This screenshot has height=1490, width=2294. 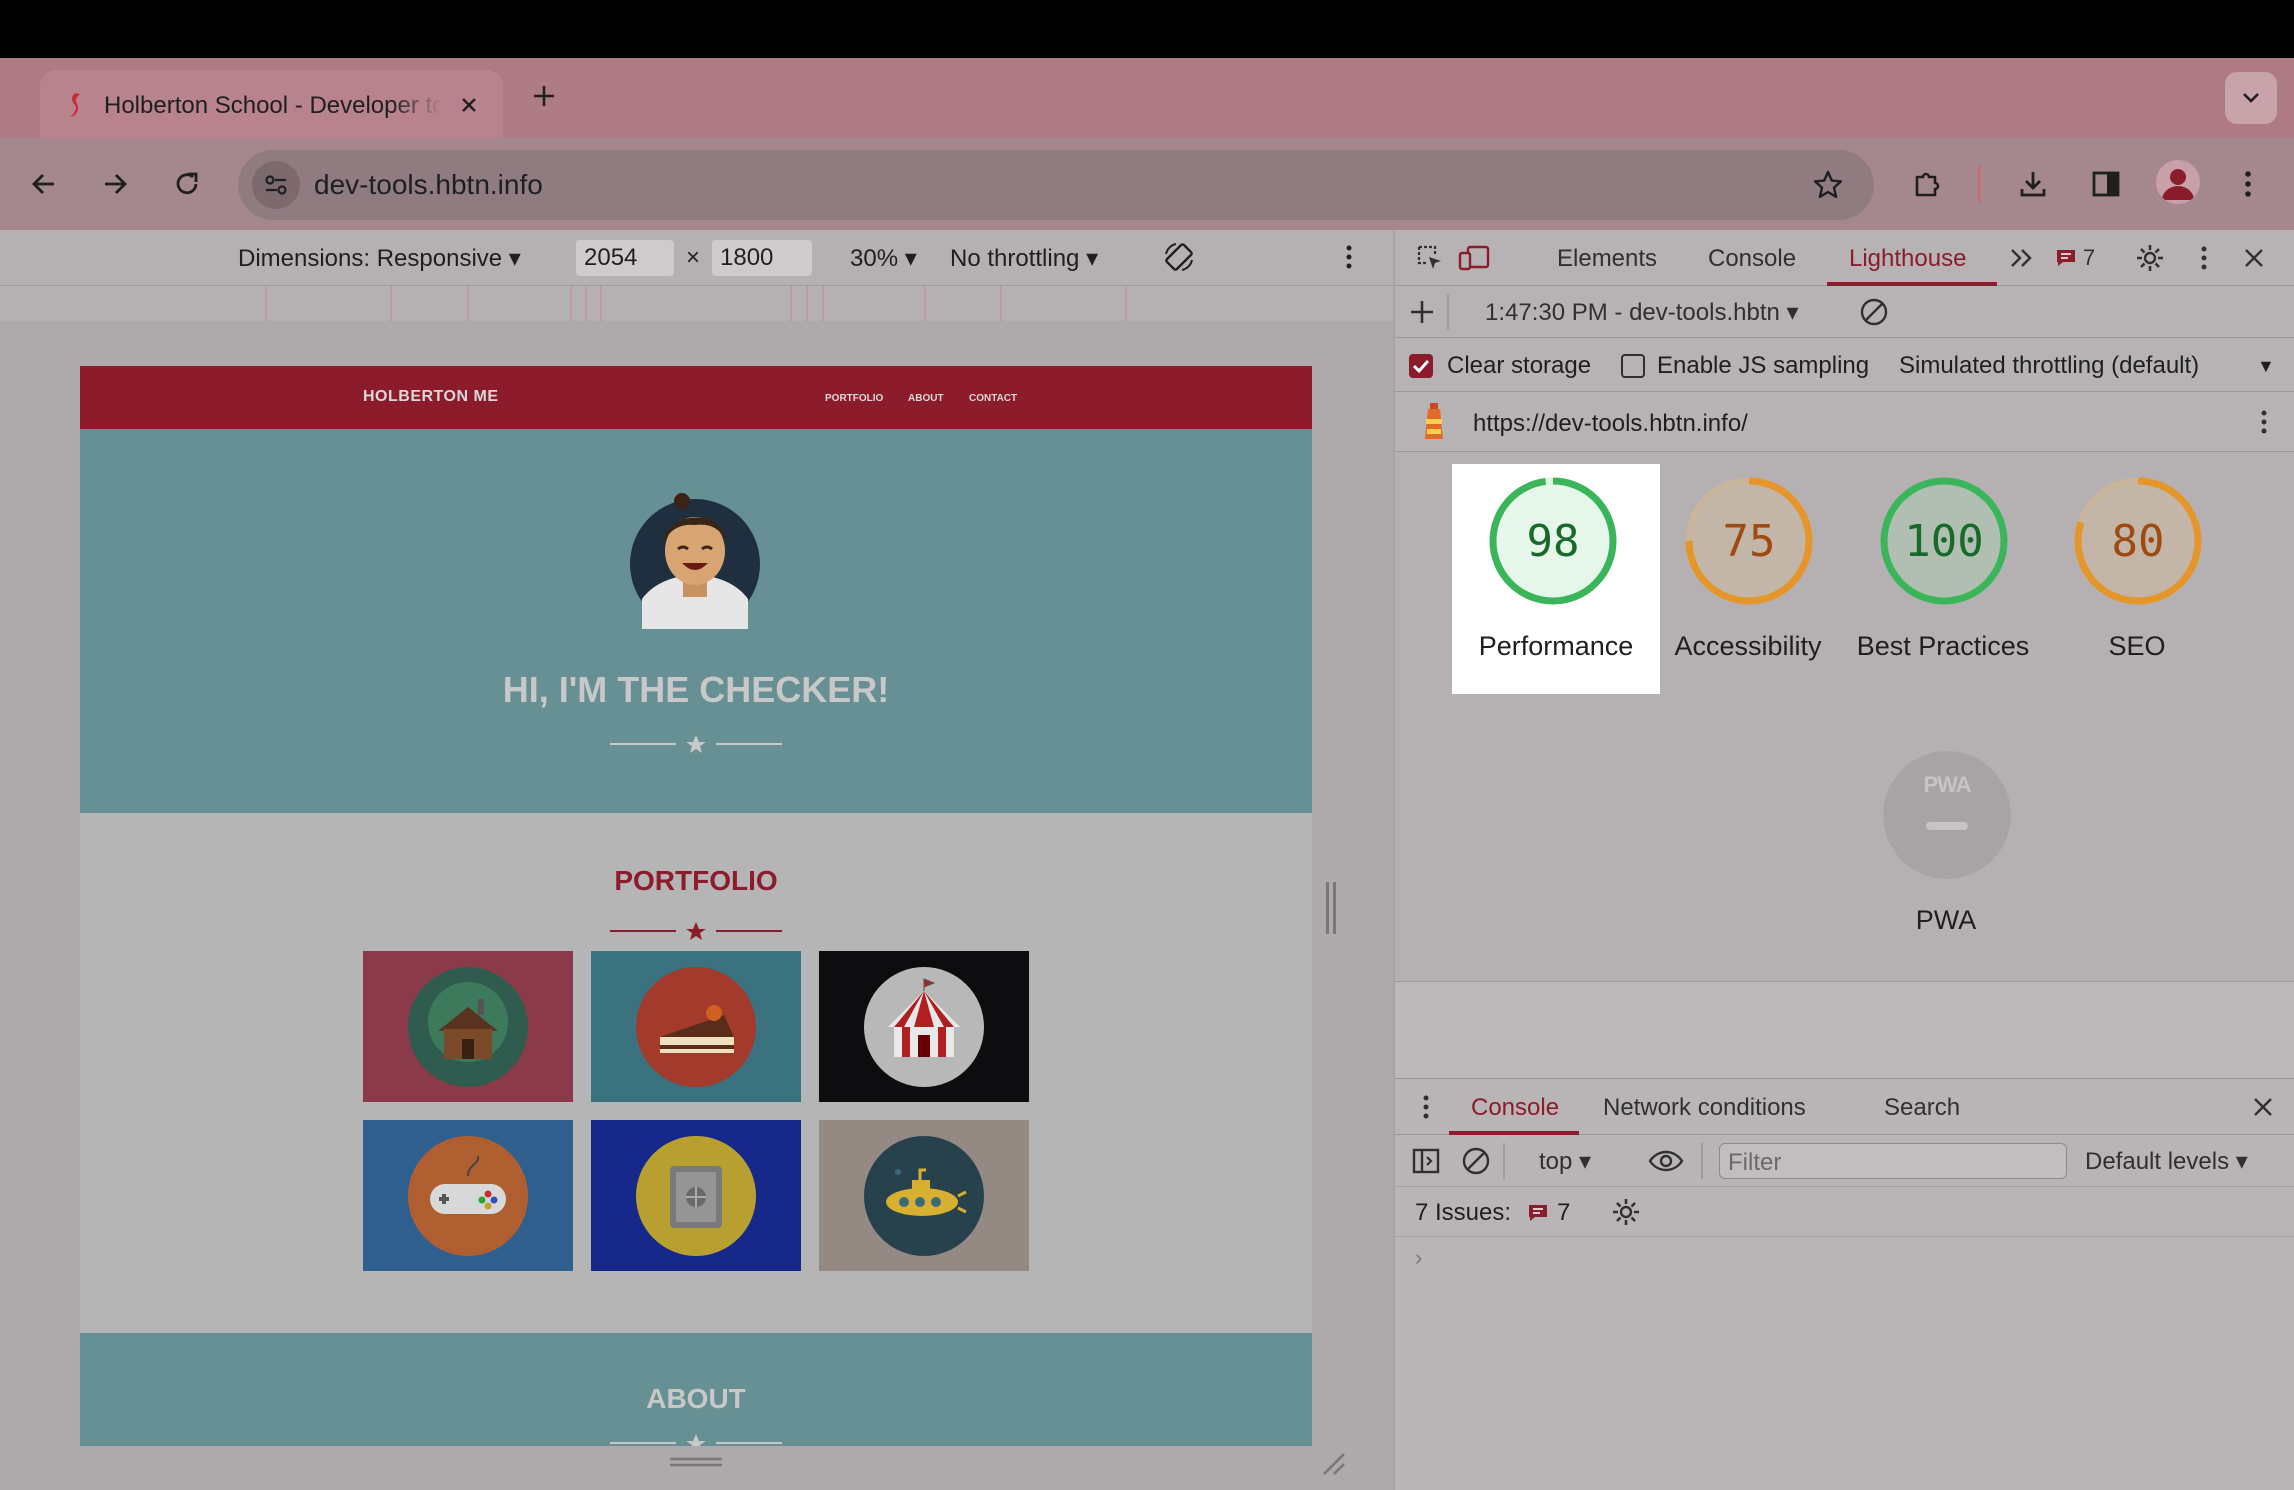 What do you see at coordinates (1752, 259) in the screenshot?
I see `tab-console: Console` at bounding box center [1752, 259].